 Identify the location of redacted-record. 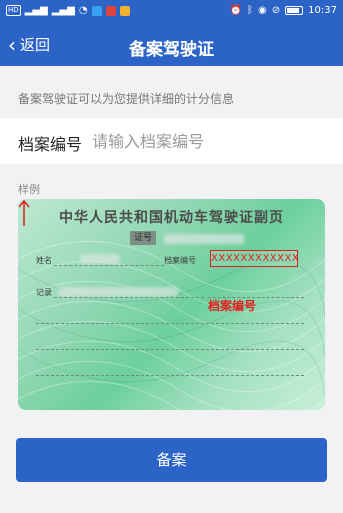
(118, 292).